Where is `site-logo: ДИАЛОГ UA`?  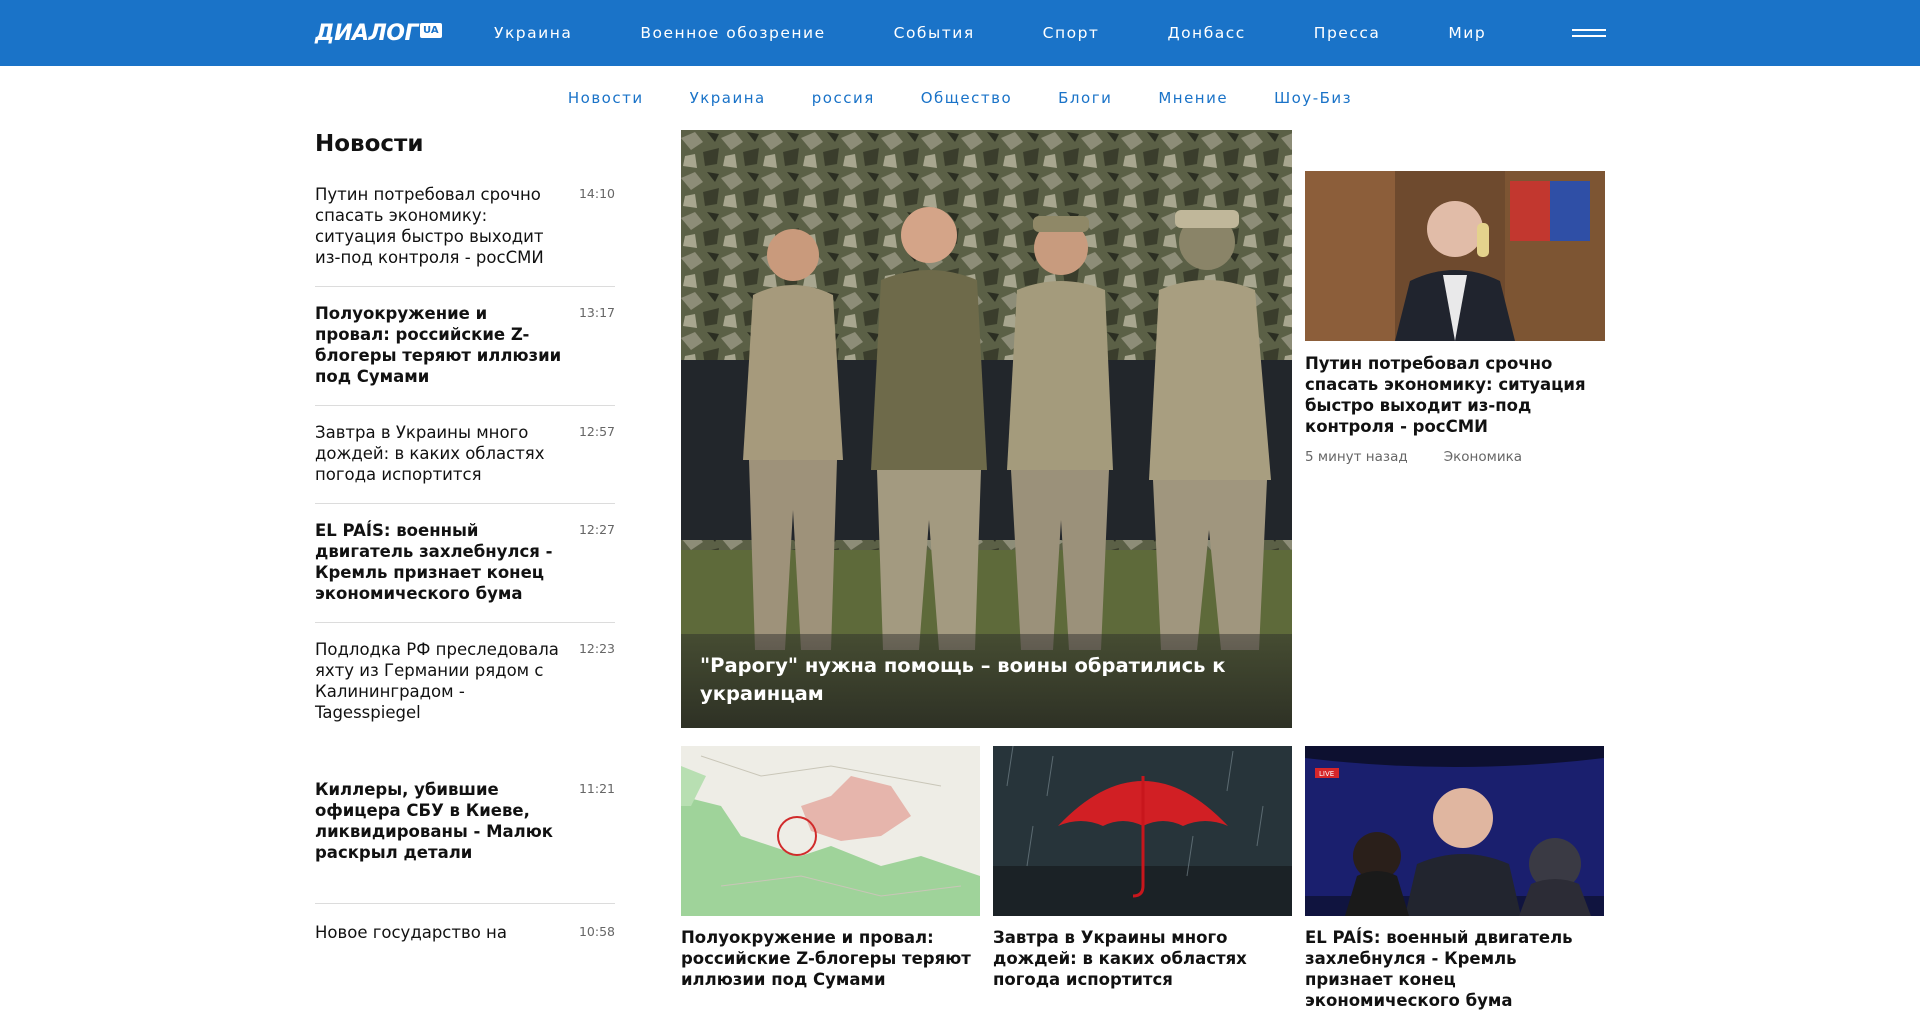 site-logo: ДИАЛОГ UA is located at coordinates (378, 33).